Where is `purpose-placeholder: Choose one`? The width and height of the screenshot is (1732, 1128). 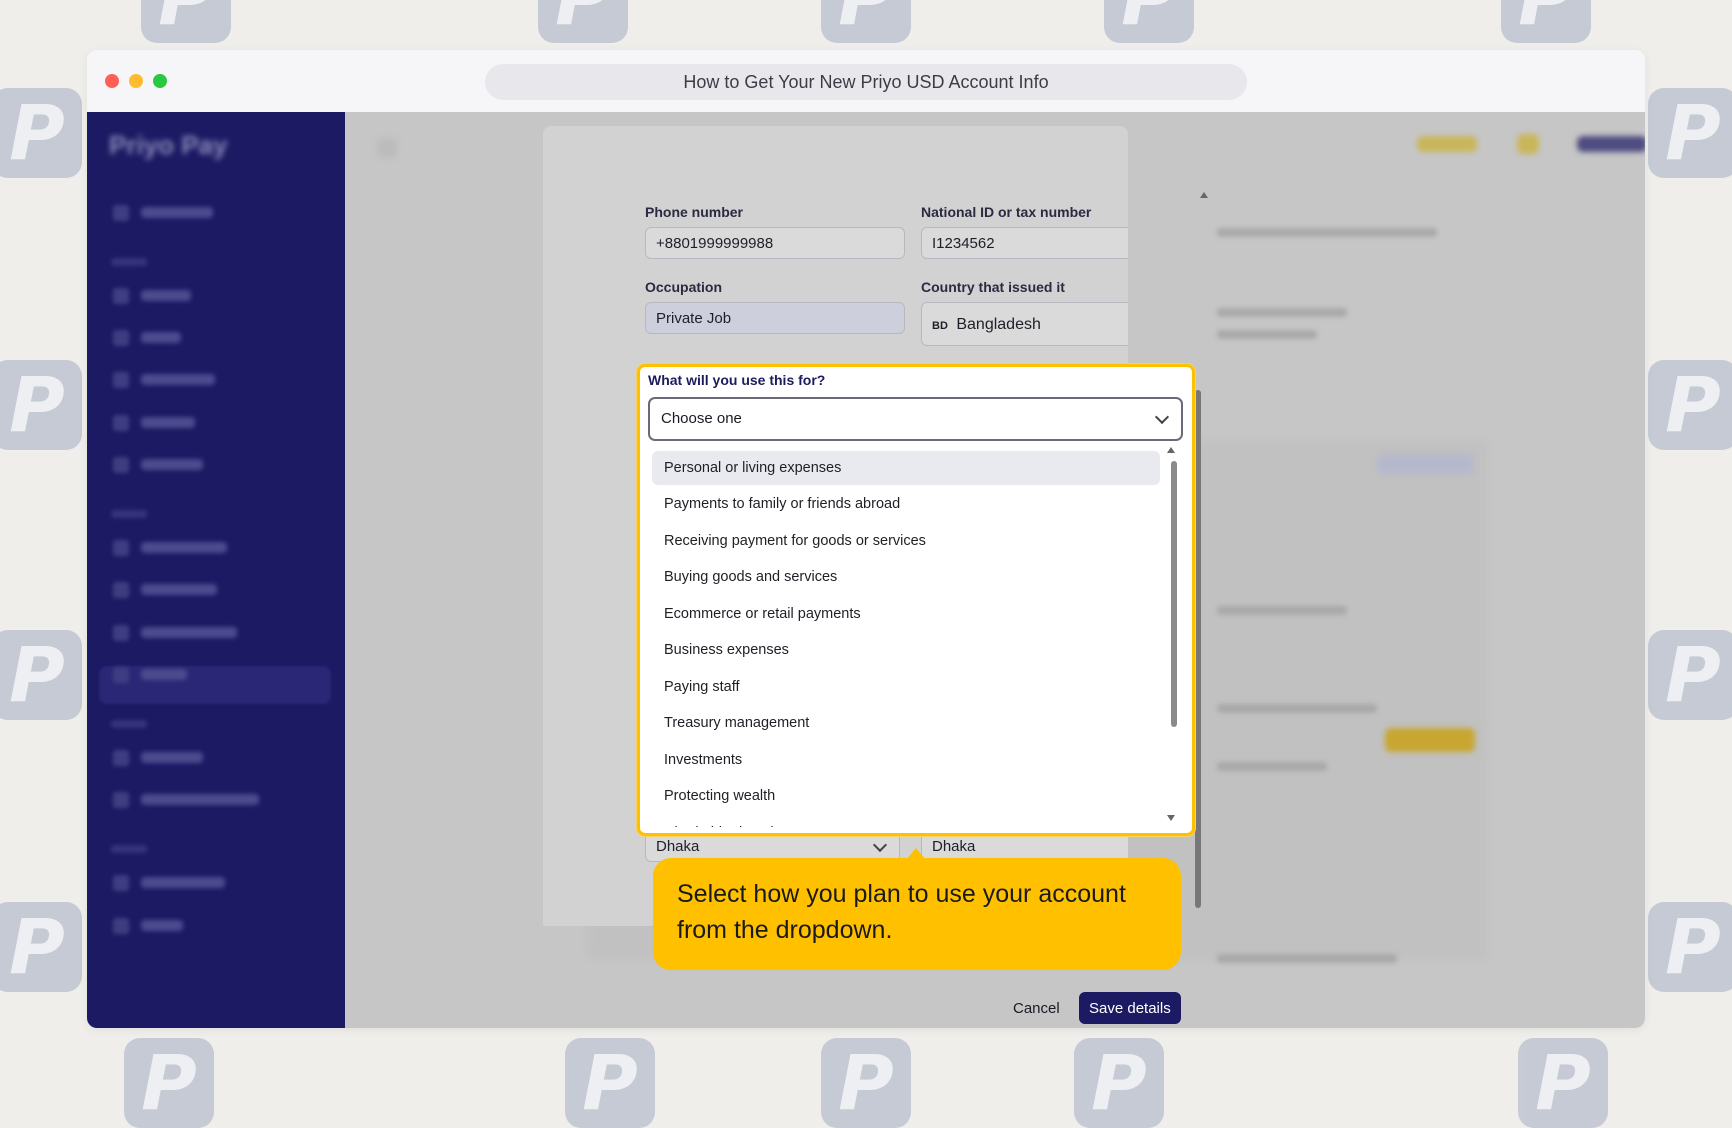 purpose-placeholder: Choose one is located at coordinates (701, 418).